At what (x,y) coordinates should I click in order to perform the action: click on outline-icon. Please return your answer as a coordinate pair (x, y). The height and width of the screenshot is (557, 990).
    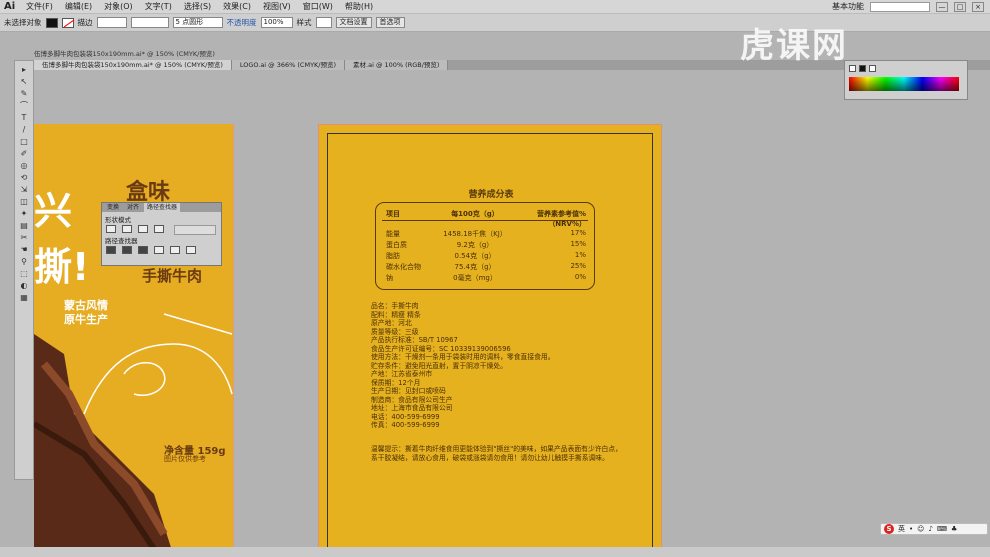
    Looking at the image, I should click on (175, 250).